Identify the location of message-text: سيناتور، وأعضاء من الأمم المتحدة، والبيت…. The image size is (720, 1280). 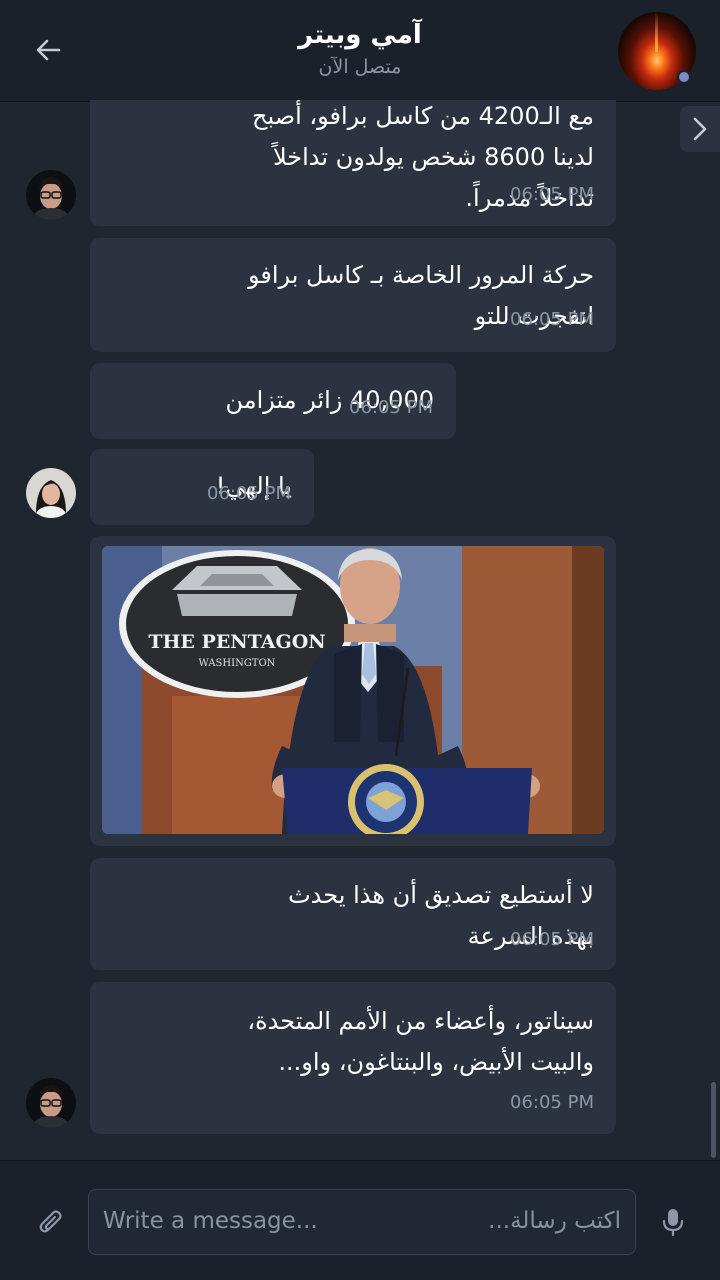
(420, 1042).